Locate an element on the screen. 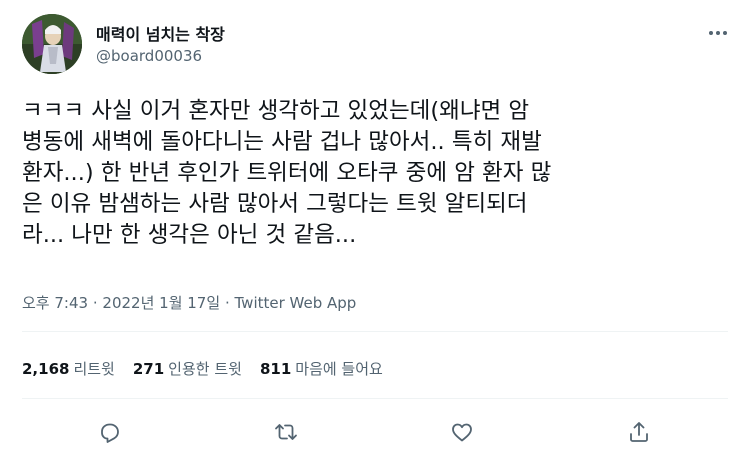 The image size is (748, 462). retweet-icon is located at coordinates (286, 432).